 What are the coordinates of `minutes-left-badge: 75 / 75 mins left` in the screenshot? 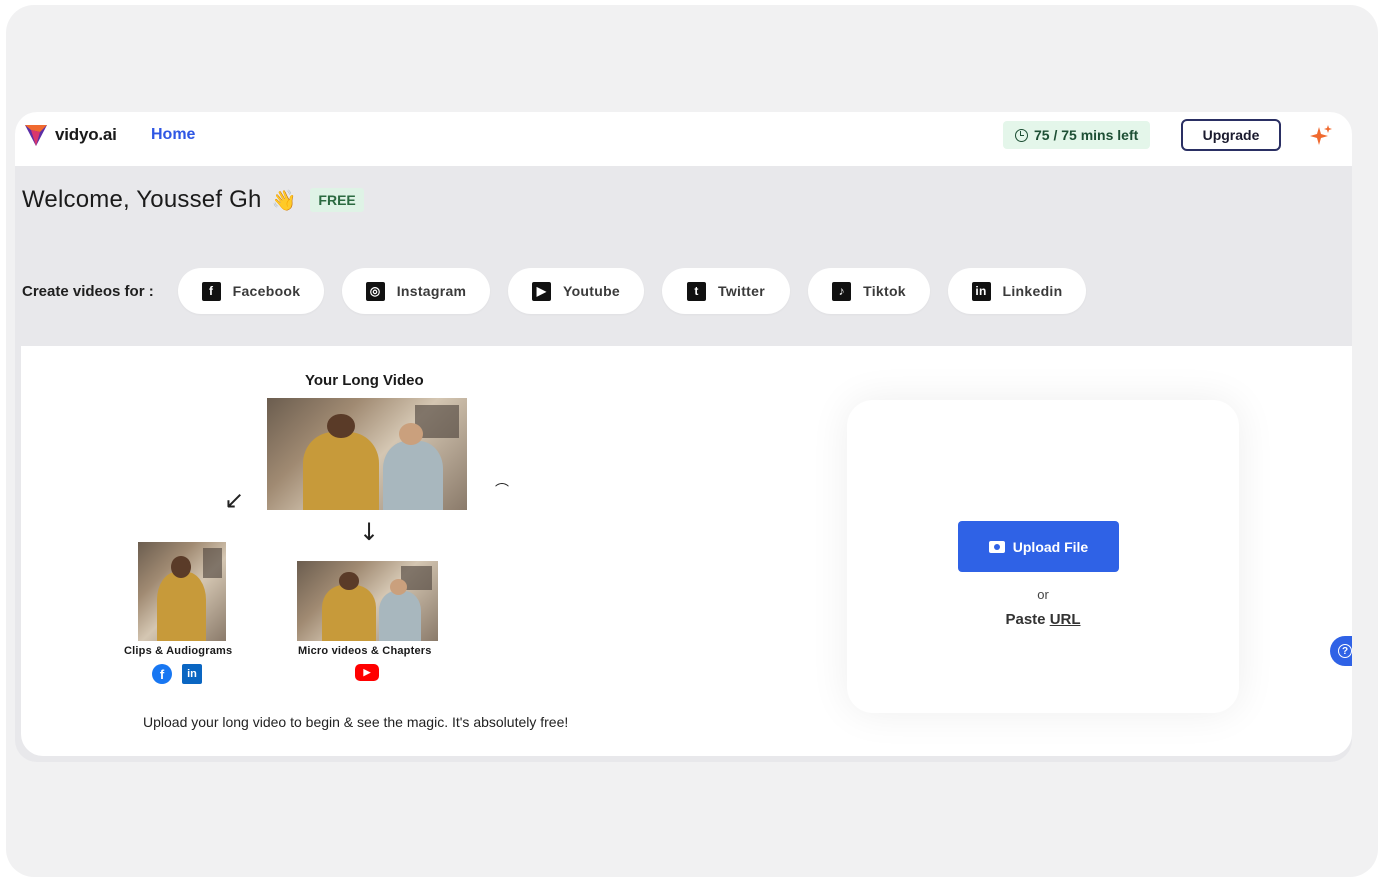 It's located at (1077, 135).